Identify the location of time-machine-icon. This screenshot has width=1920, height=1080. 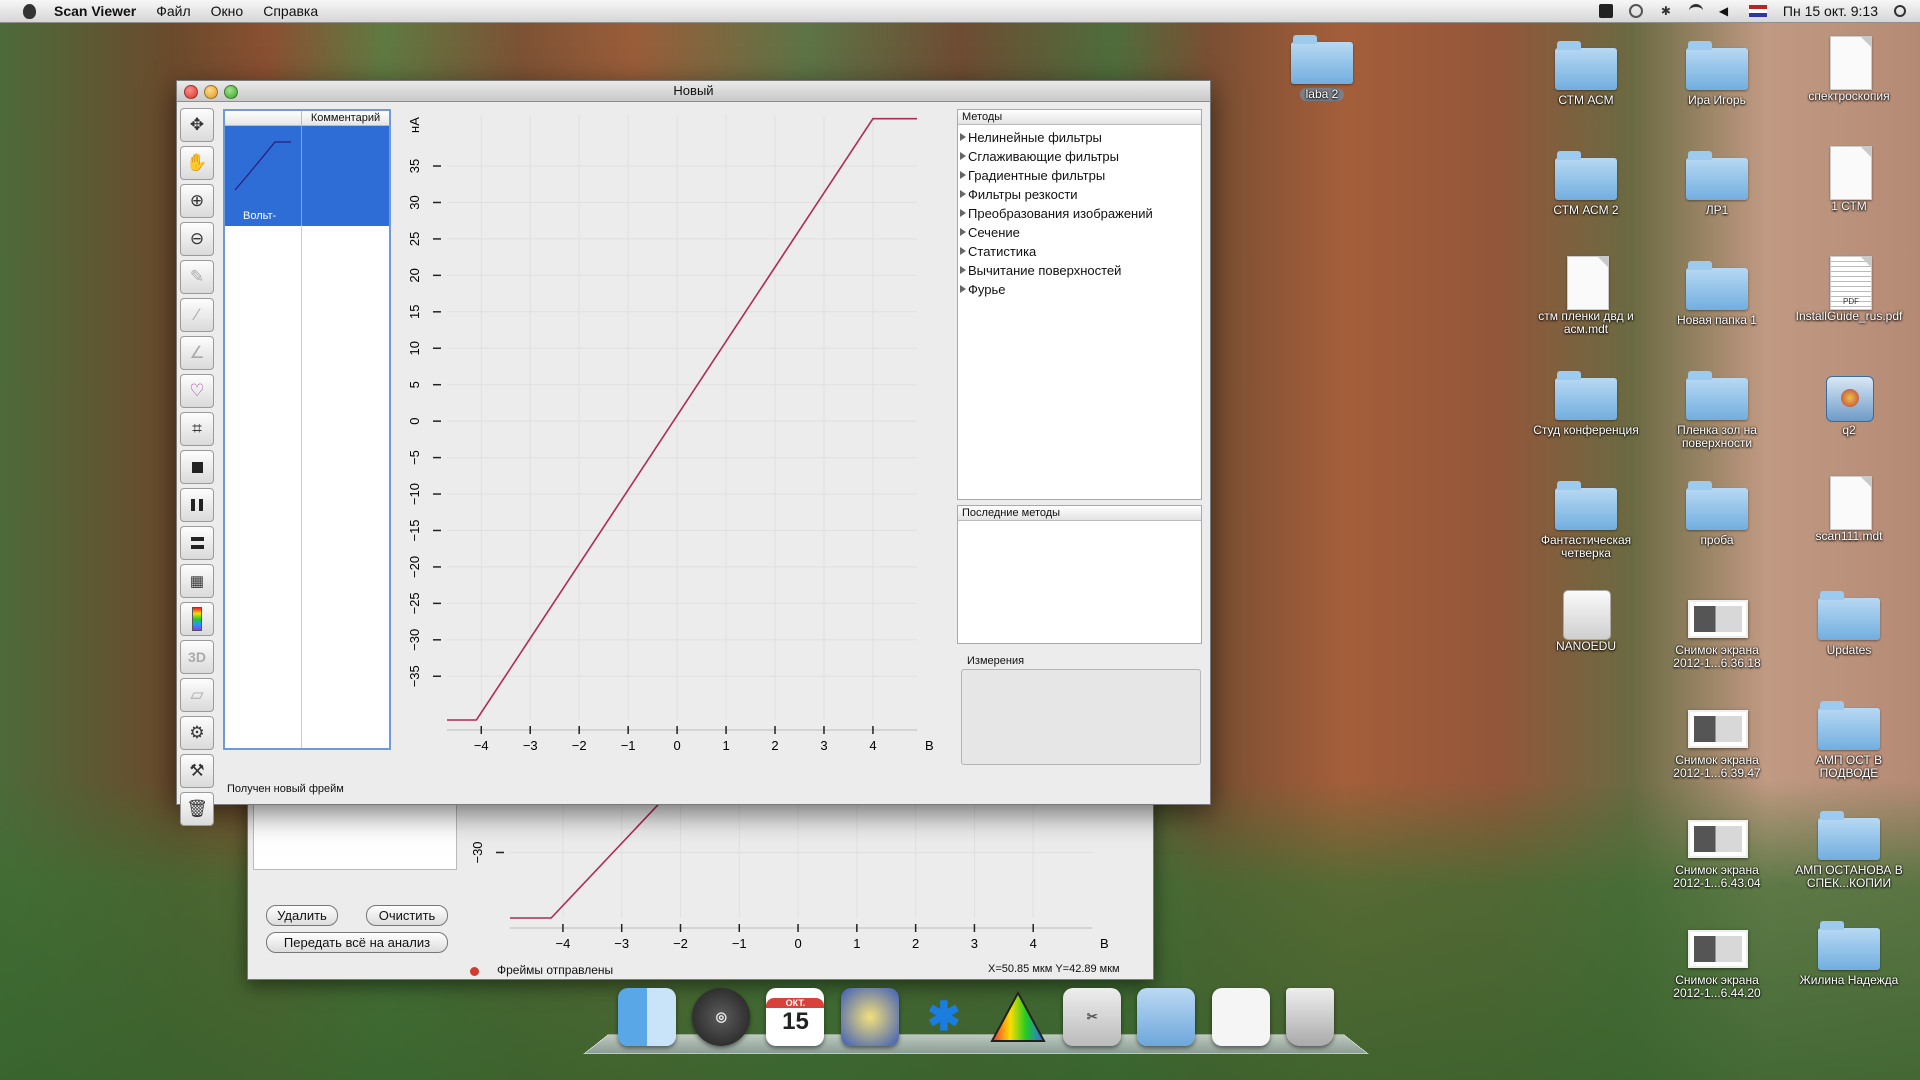
(1635, 11).